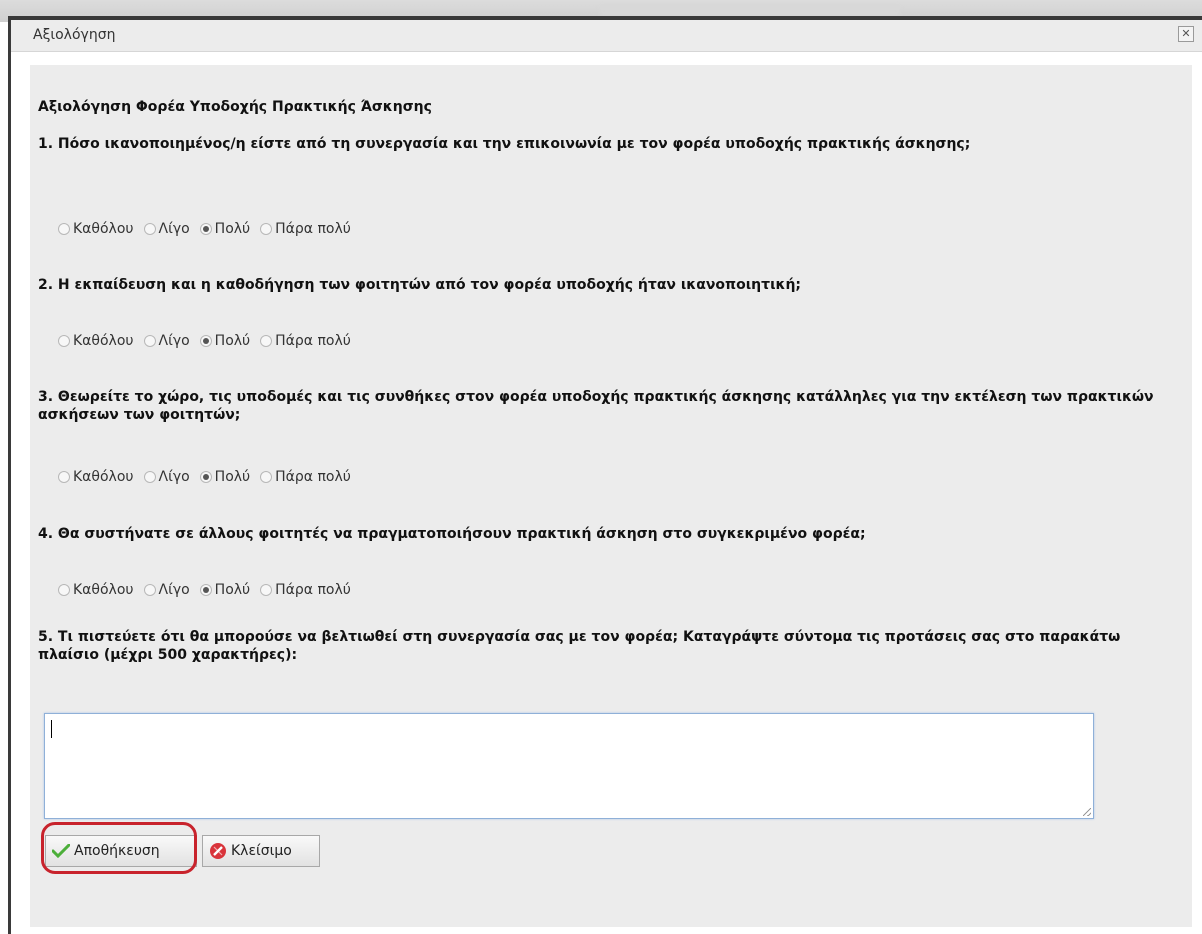 This screenshot has height=934, width=1202. What do you see at coordinates (569, 766) in the screenshot?
I see `suggestions-textarea` at bounding box center [569, 766].